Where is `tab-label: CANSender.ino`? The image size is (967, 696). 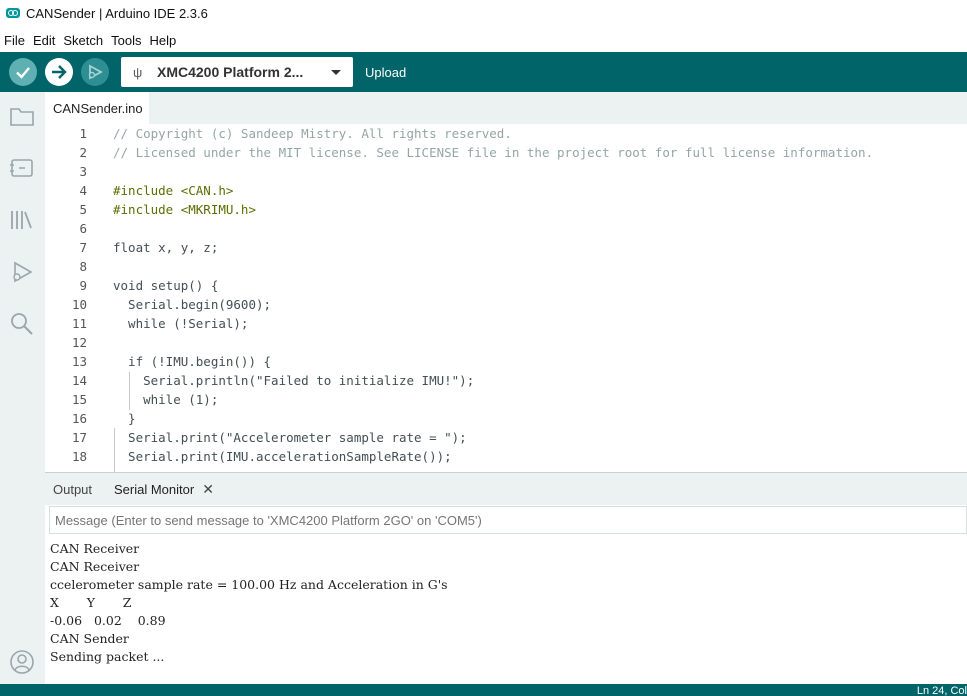
tab-label: CANSender.ino is located at coordinates (98, 108).